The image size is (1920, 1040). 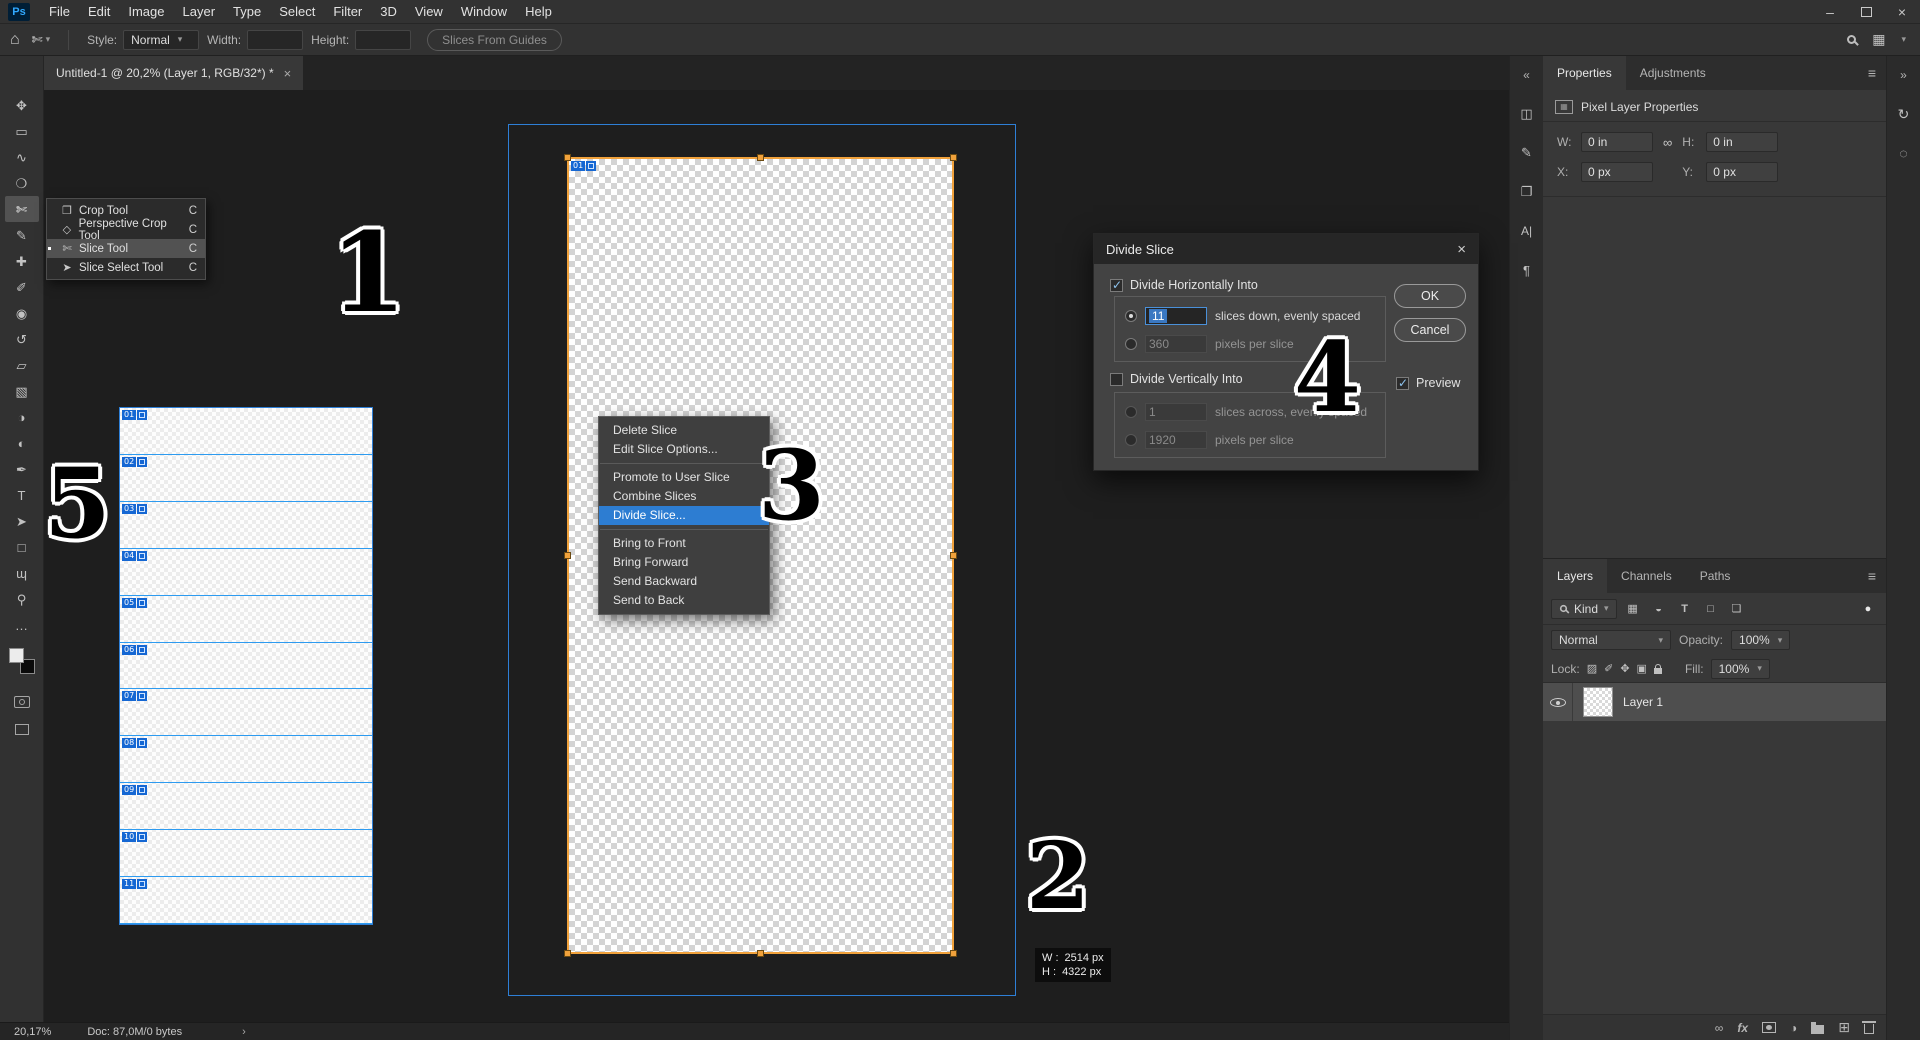 What do you see at coordinates (388, 11) in the screenshot?
I see `menu-item: 3D` at bounding box center [388, 11].